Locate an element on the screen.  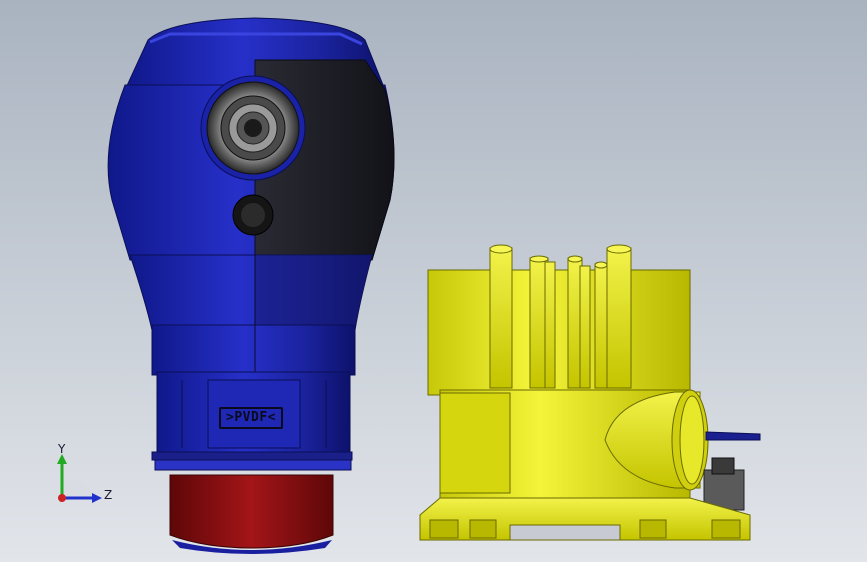
view-orientation-triad: Y Z is located at coordinates (84, 475).